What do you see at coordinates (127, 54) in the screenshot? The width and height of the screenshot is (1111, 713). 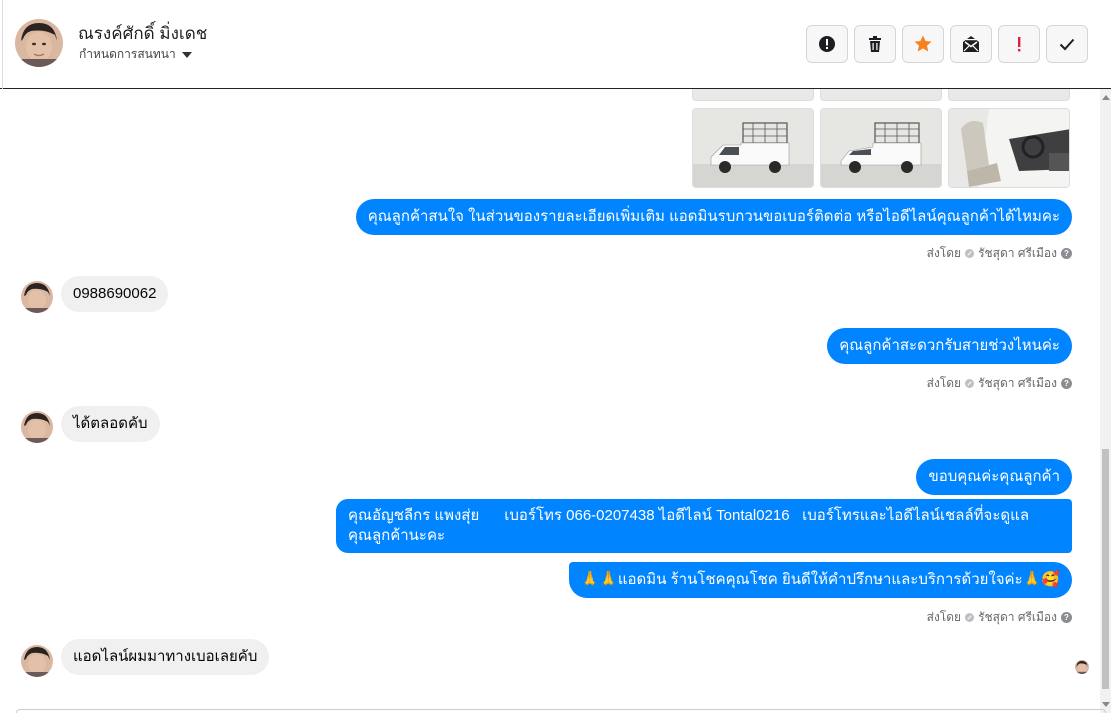 I see `assign-label: กำหนดการสนทนา` at bounding box center [127, 54].